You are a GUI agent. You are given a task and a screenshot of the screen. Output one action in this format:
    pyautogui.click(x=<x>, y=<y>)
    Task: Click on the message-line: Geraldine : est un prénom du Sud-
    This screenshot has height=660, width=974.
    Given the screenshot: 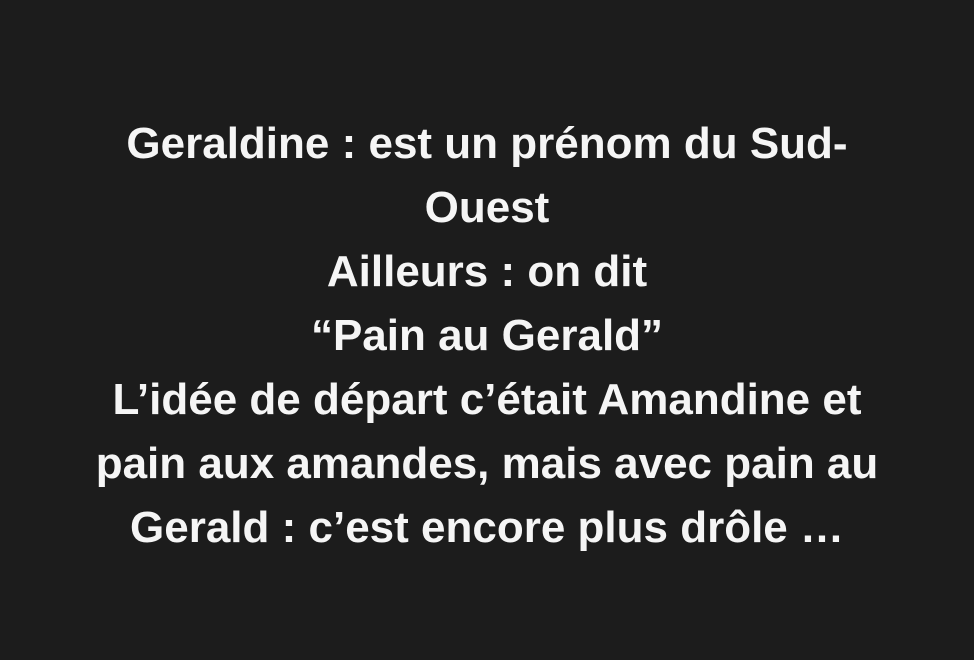 What is the action you would take?
    pyautogui.click(x=487, y=143)
    